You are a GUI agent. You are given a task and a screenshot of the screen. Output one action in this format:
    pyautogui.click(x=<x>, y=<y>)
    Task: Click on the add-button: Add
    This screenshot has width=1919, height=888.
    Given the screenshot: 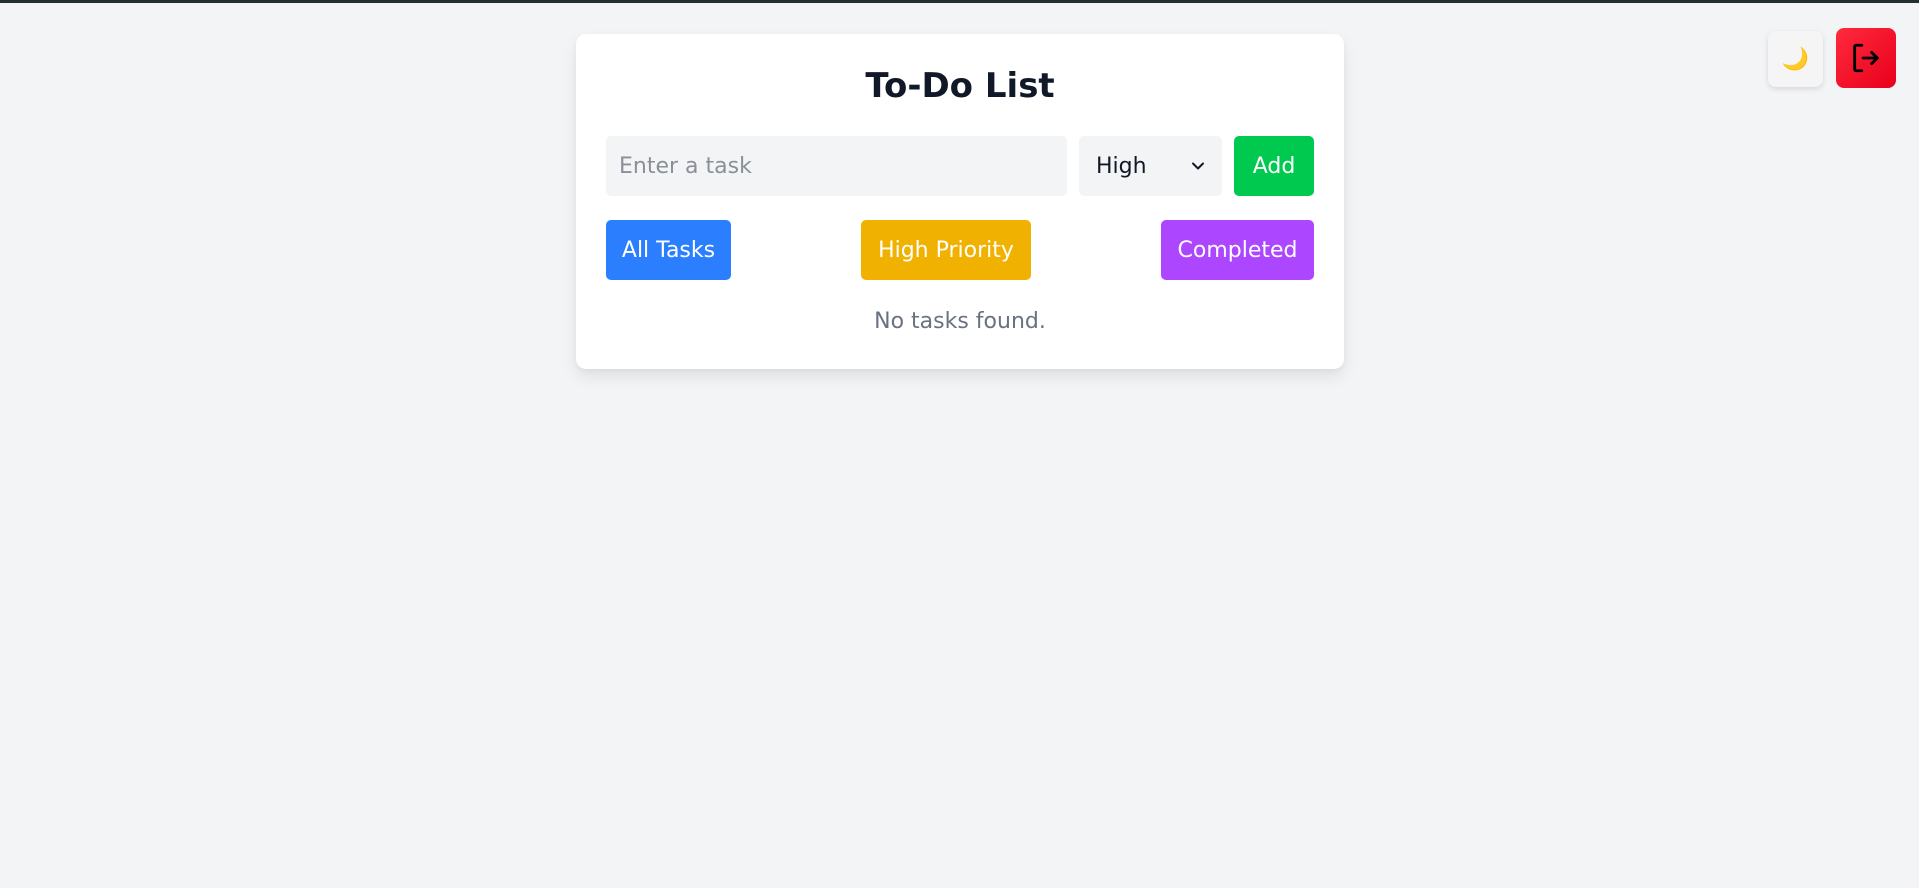 What is the action you would take?
    pyautogui.click(x=1274, y=166)
    